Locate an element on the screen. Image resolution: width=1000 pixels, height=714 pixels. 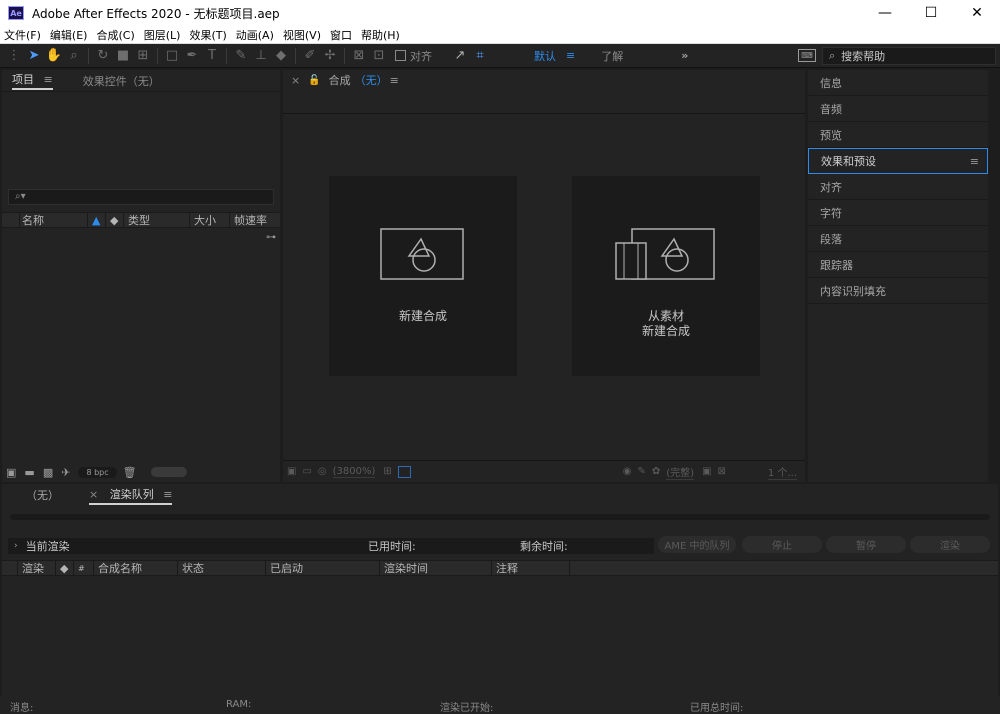
close-button: ✕ is located at coordinates (977, 13).